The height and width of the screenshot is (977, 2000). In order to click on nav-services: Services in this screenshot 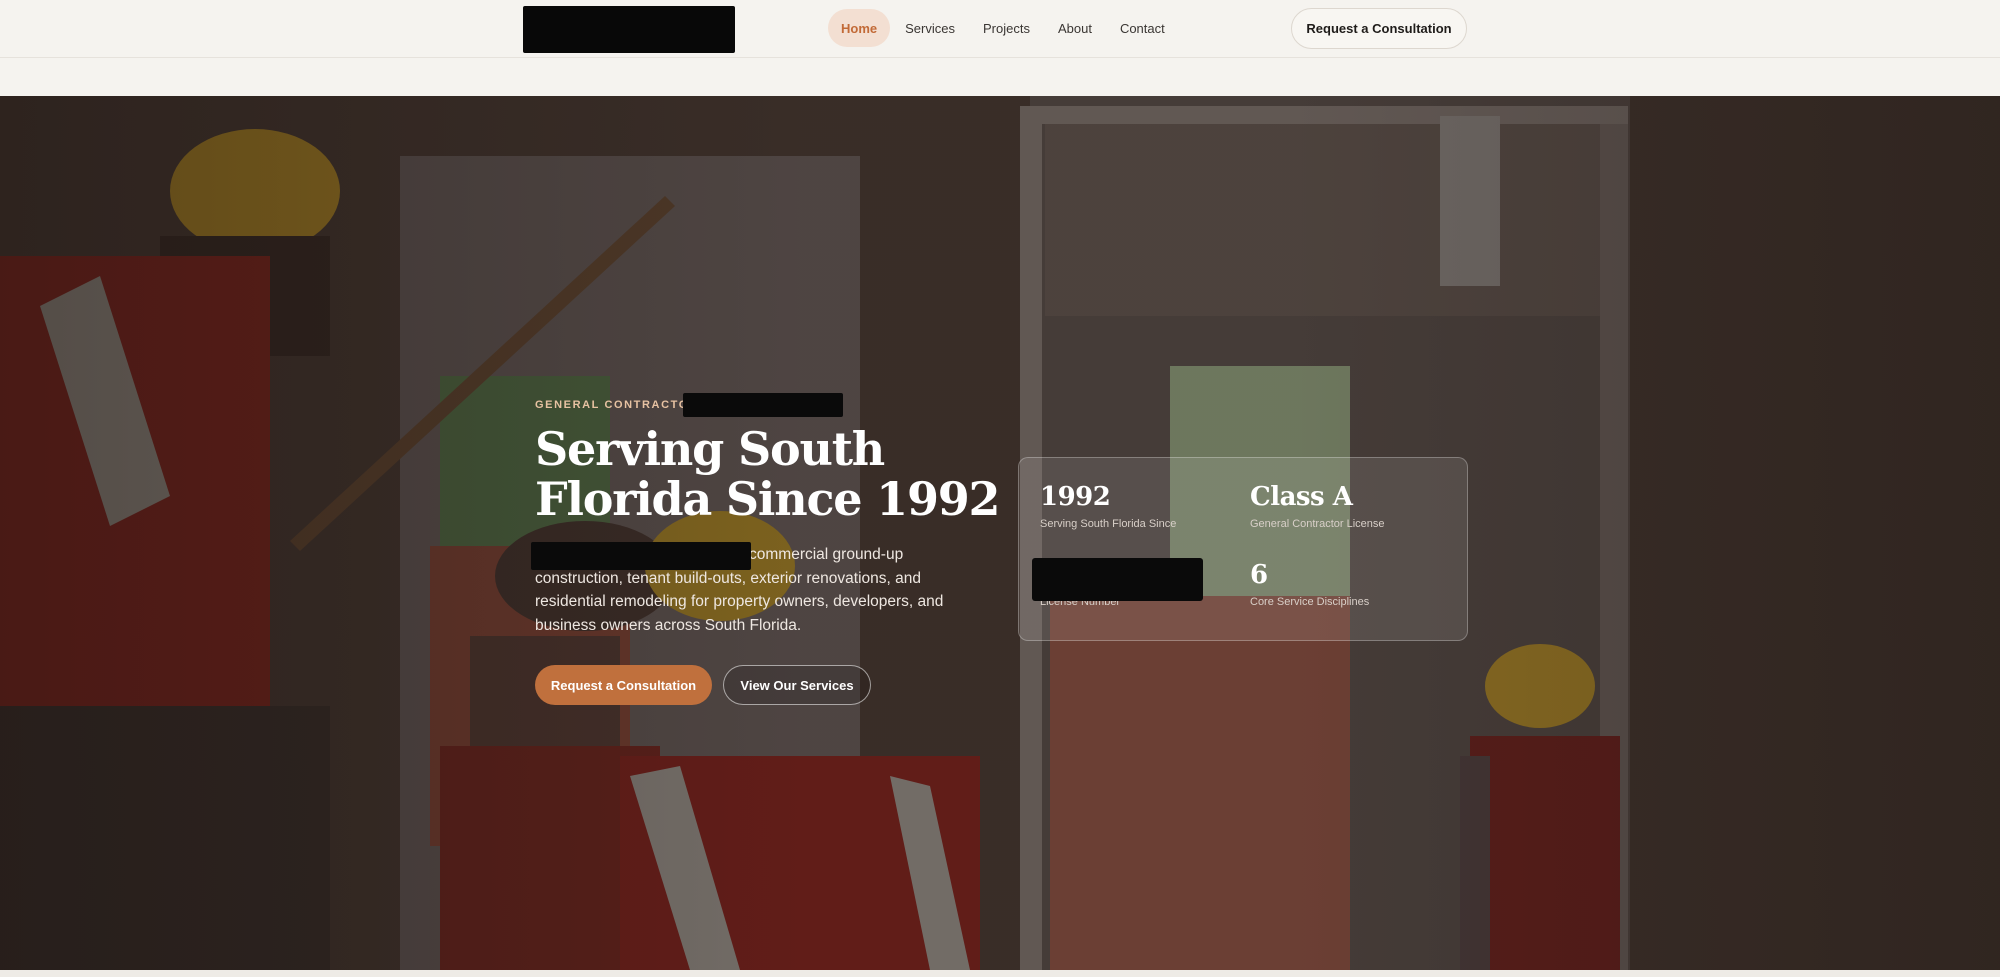, I will do `click(930, 28)`.